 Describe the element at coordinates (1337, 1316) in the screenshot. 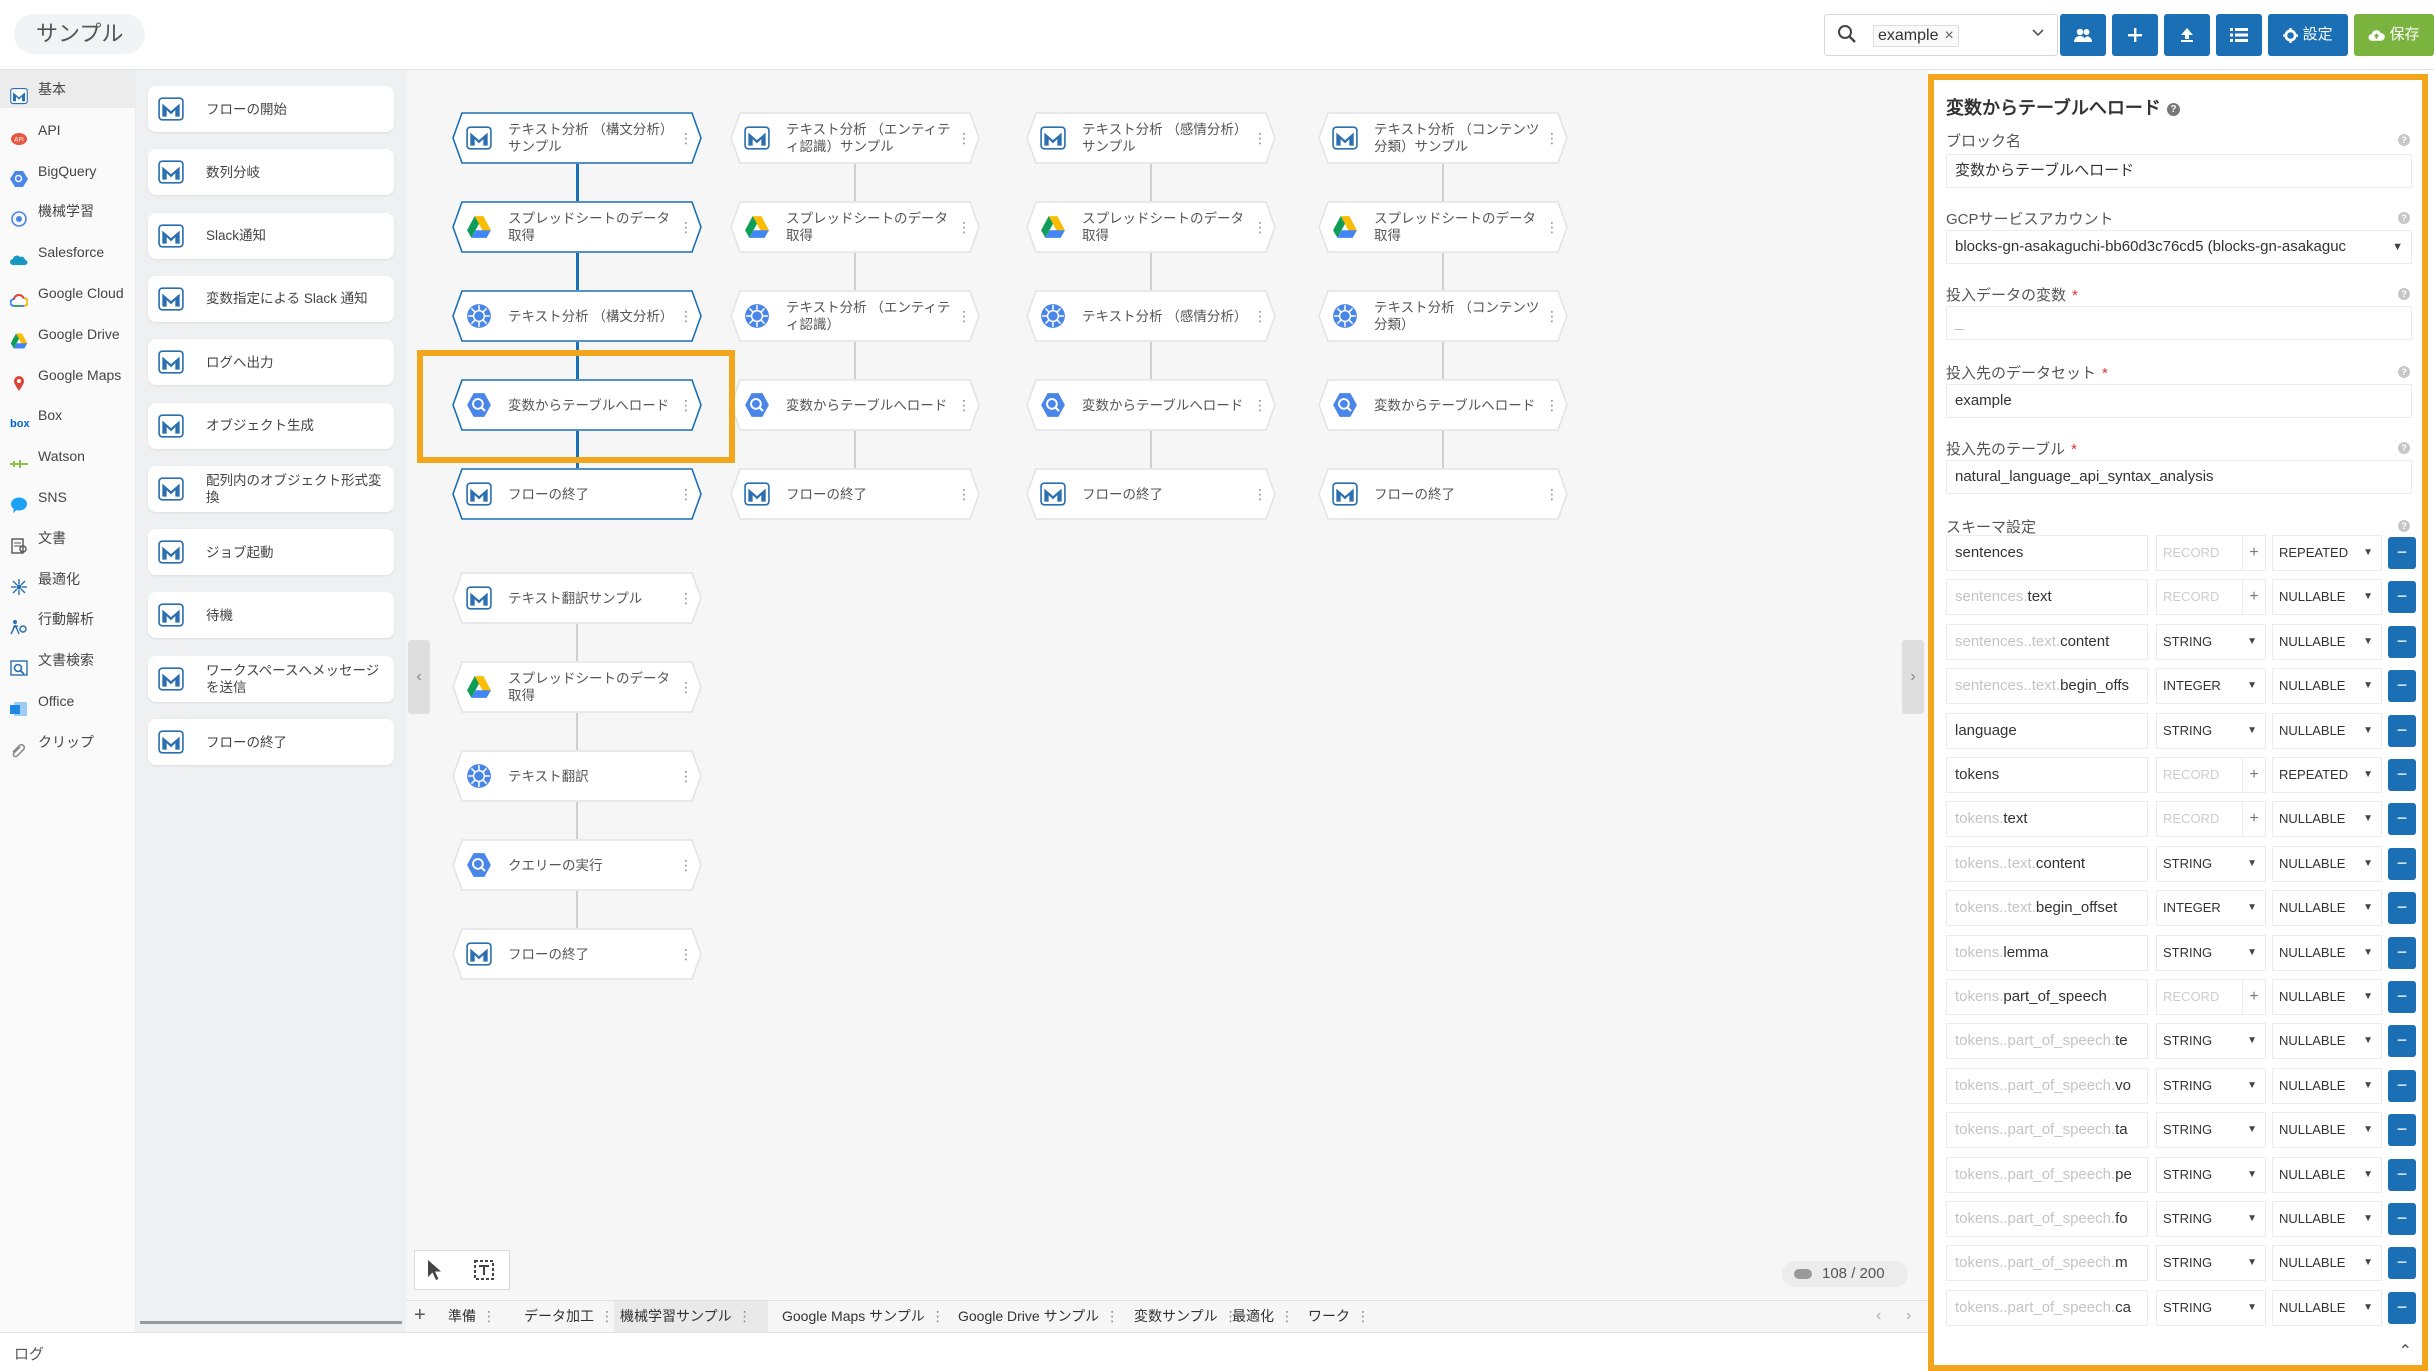

I see `sheet-tab: ワーク ⋮` at that location.